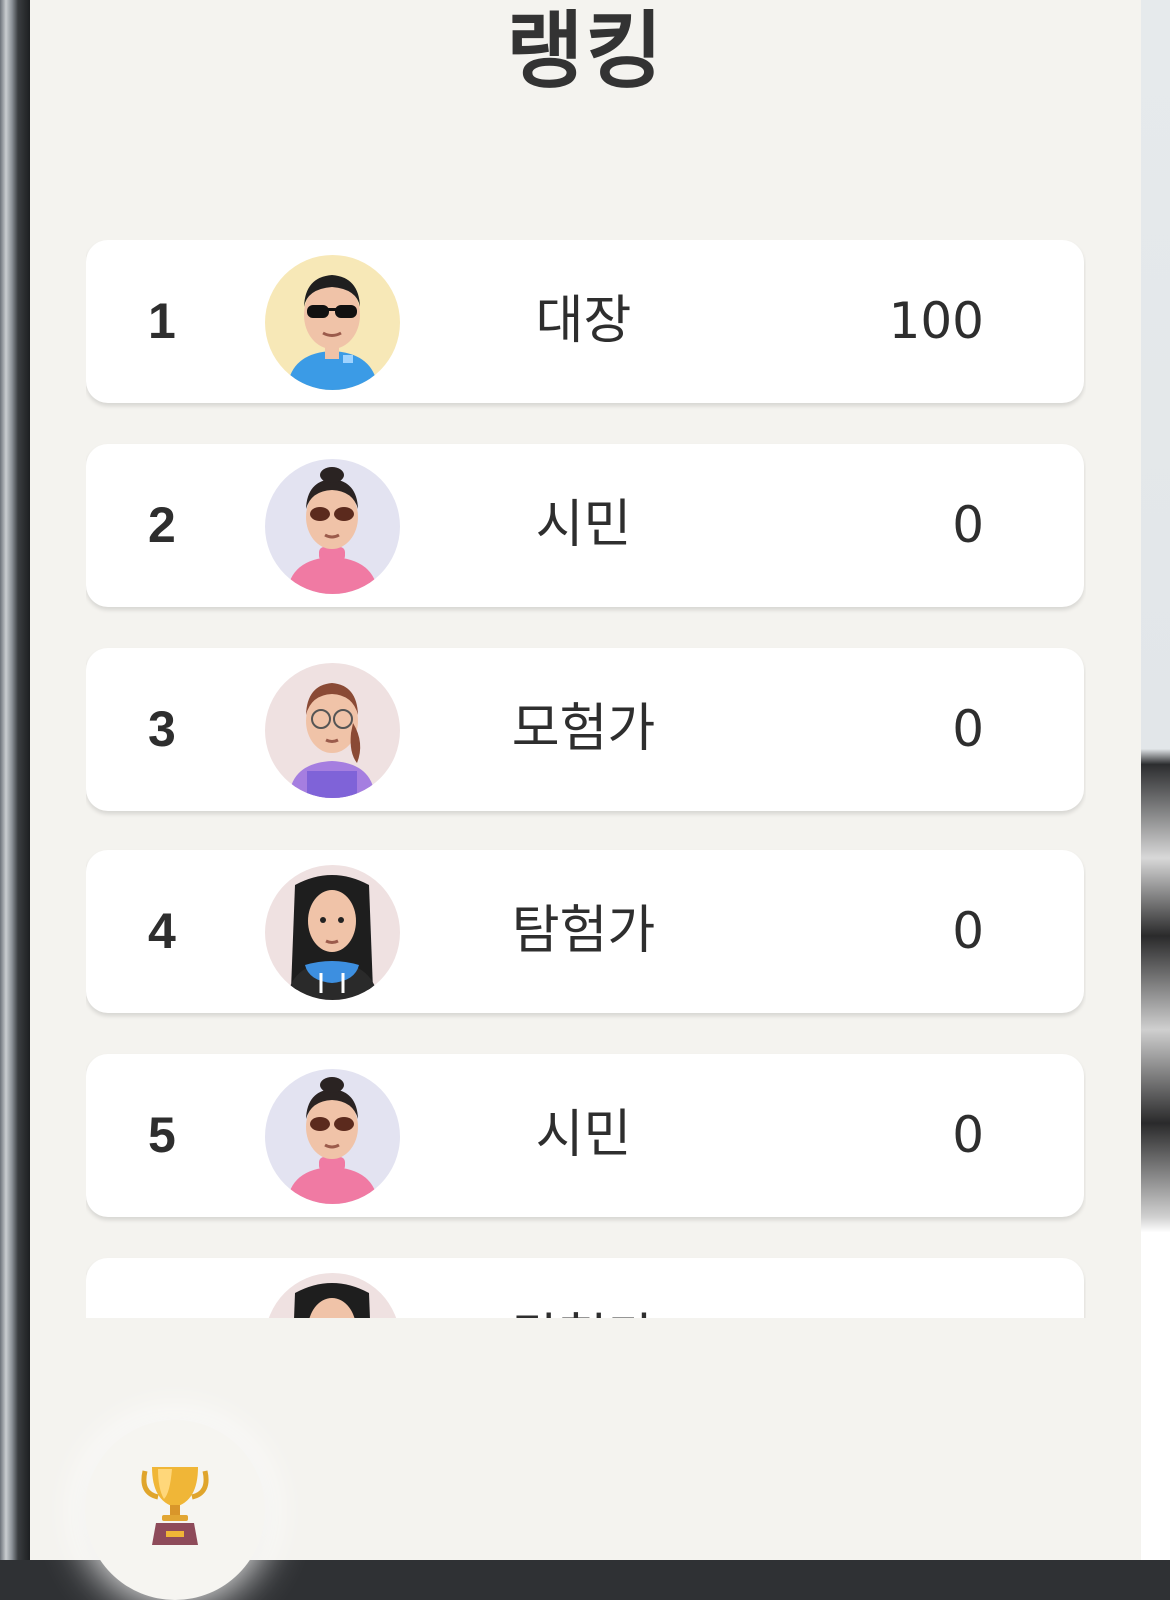 The width and height of the screenshot is (1170, 1600). Describe the element at coordinates (936, 321) in the screenshot. I see `player-score: 100` at that location.